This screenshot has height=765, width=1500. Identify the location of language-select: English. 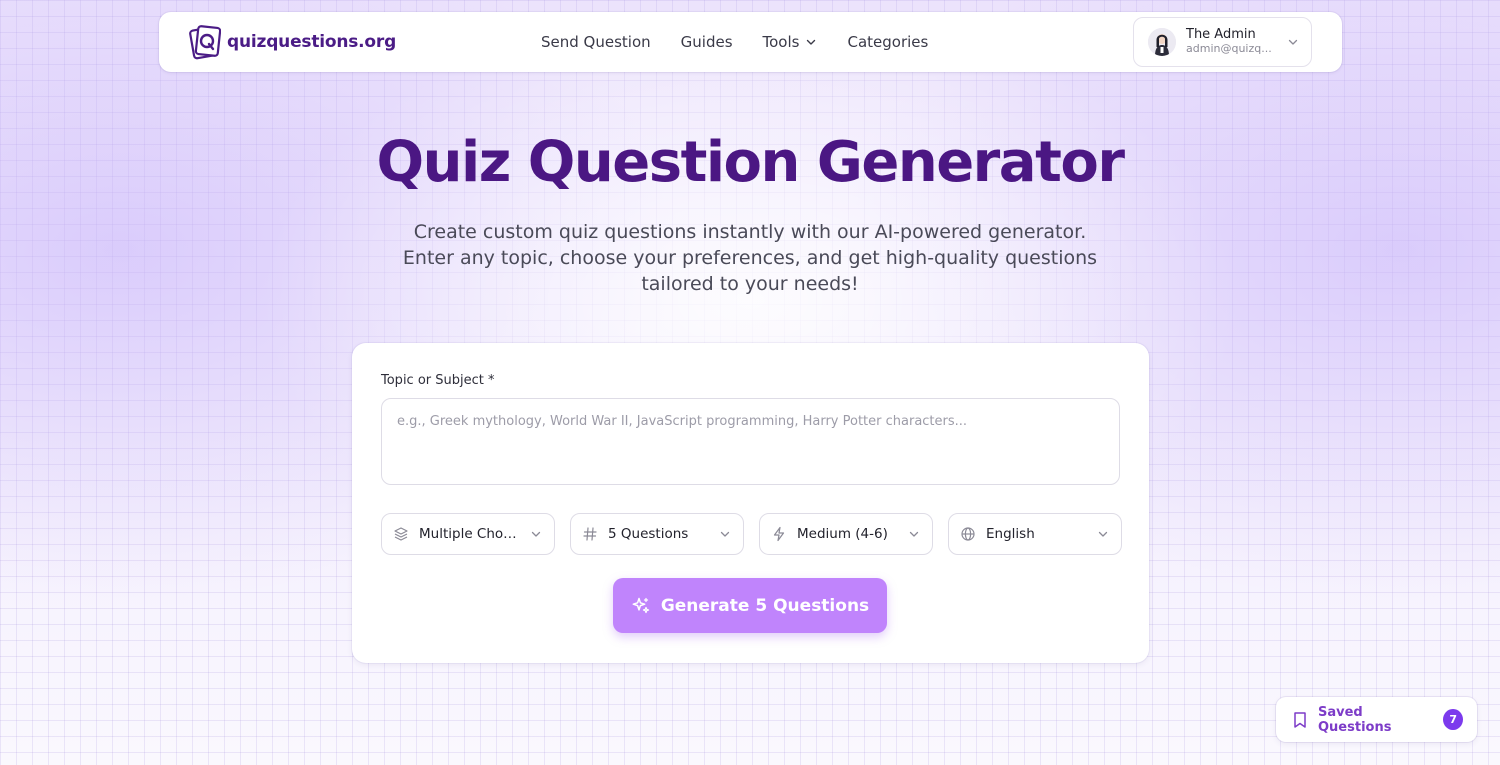
(1035, 534).